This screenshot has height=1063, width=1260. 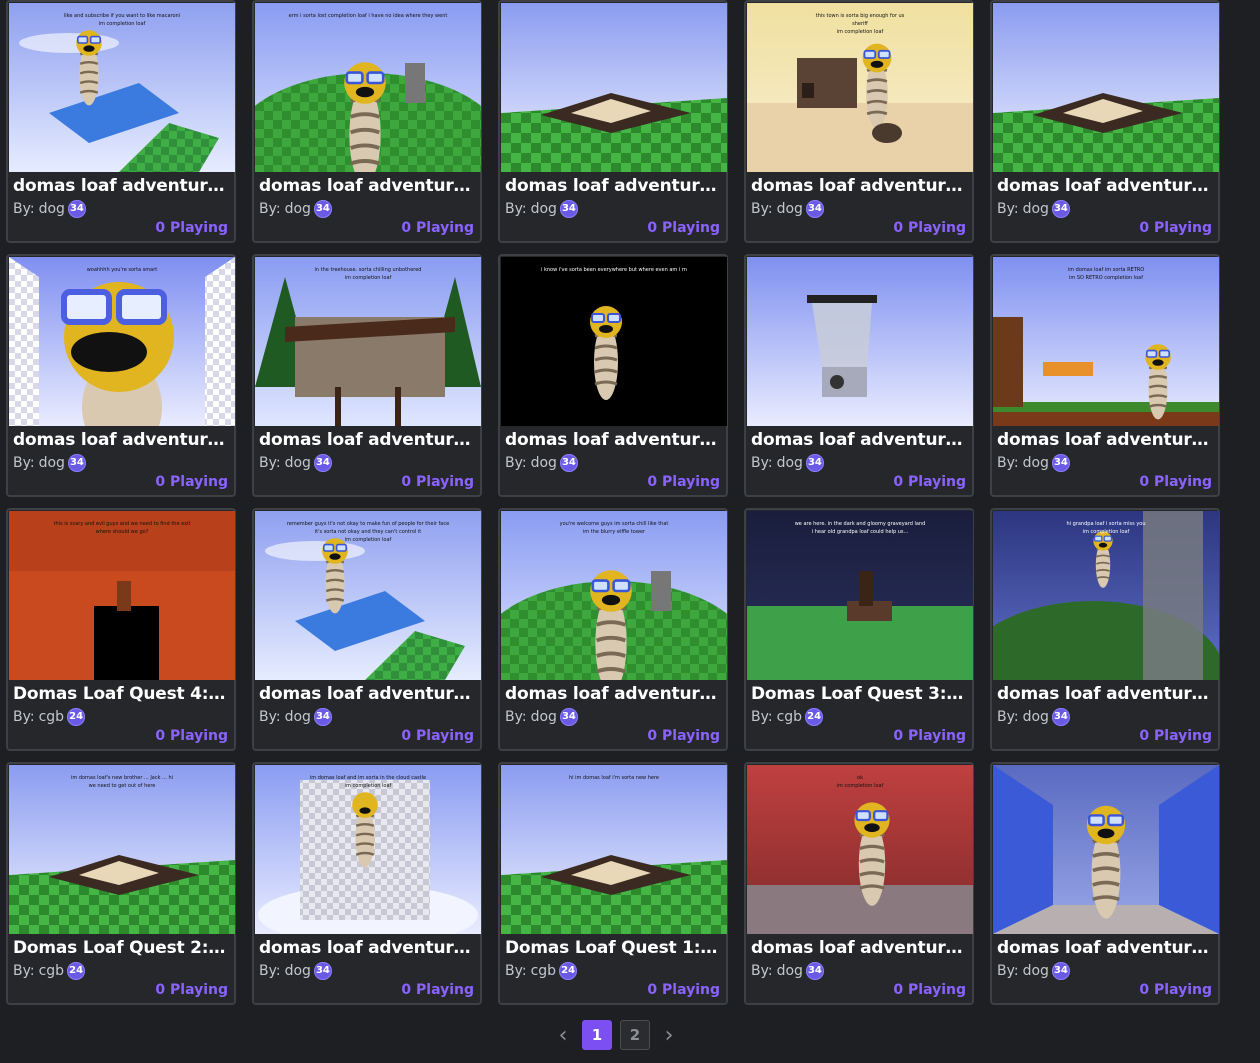 What do you see at coordinates (669, 1035) in the screenshot?
I see `chevron-right-icon: ›` at bounding box center [669, 1035].